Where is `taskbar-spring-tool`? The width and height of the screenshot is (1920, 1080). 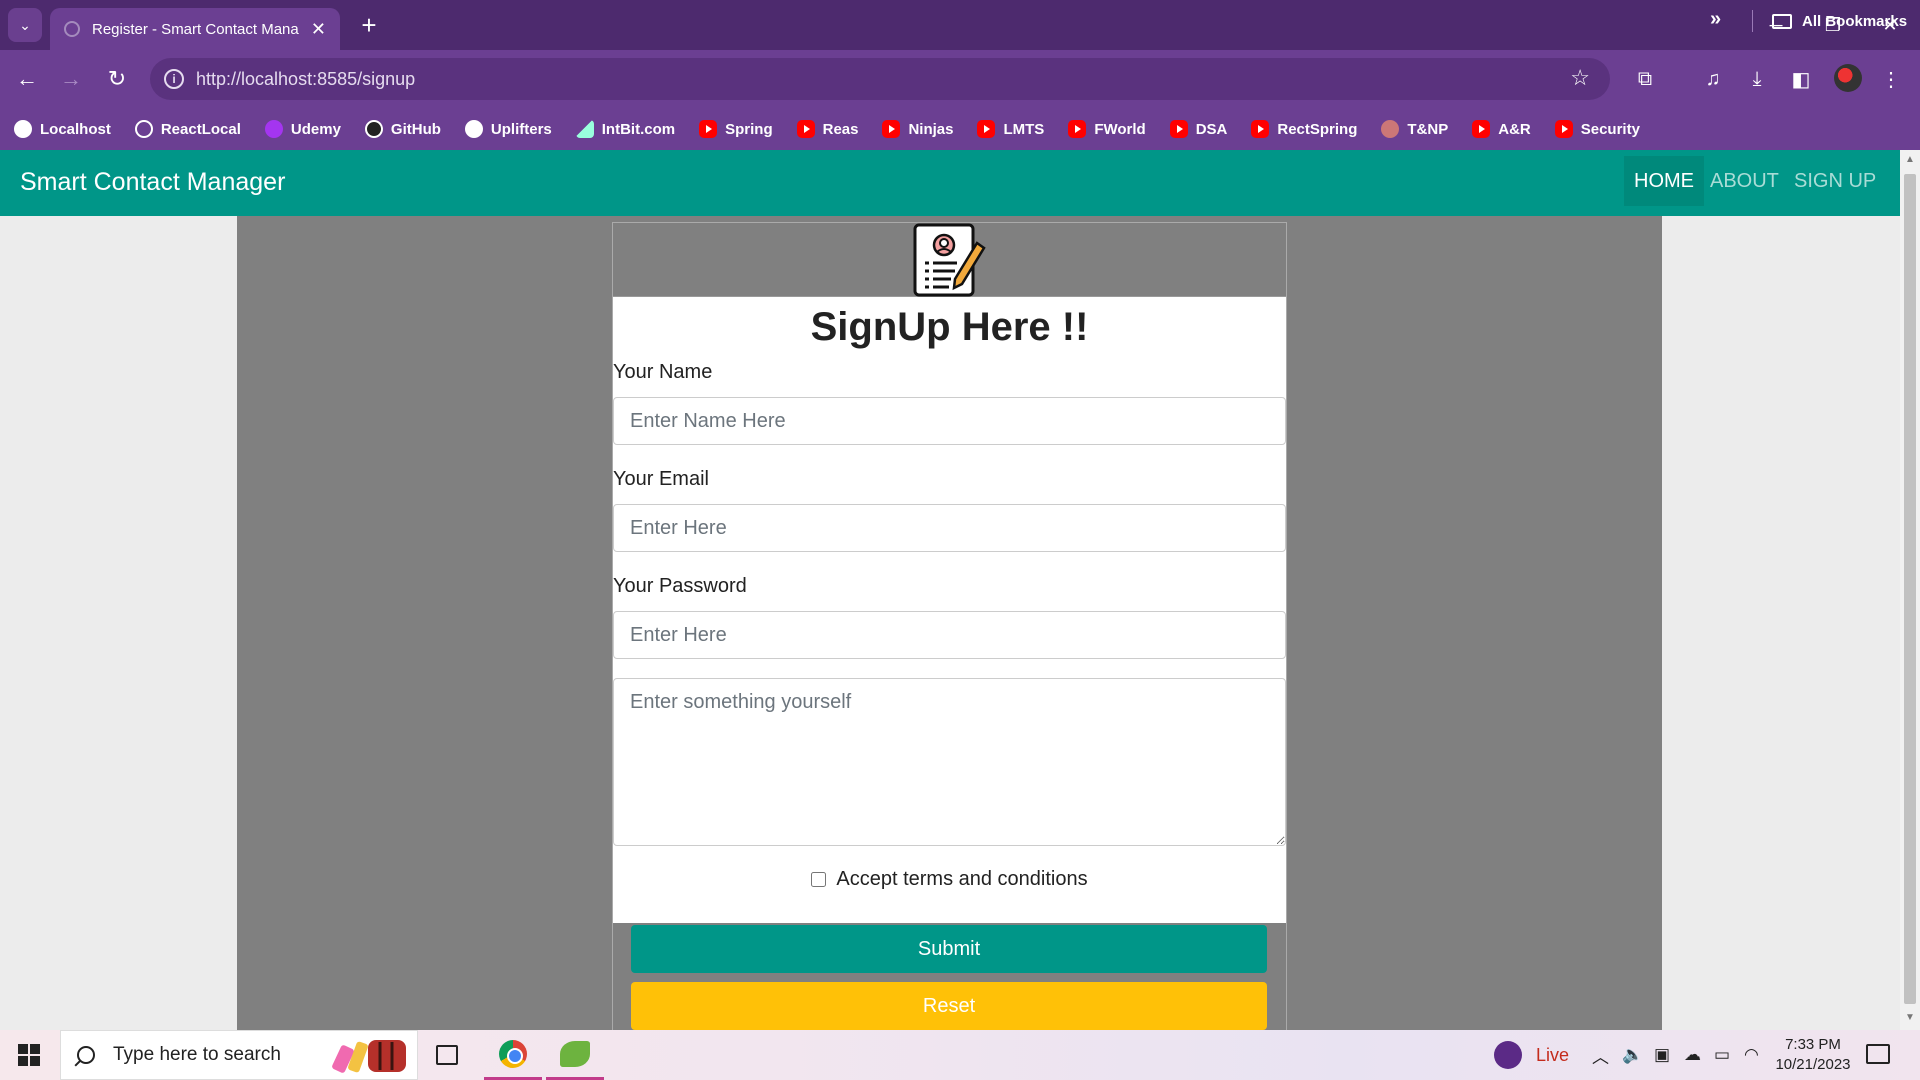
taskbar-spring-tool is located at coordinates (575, 1055).